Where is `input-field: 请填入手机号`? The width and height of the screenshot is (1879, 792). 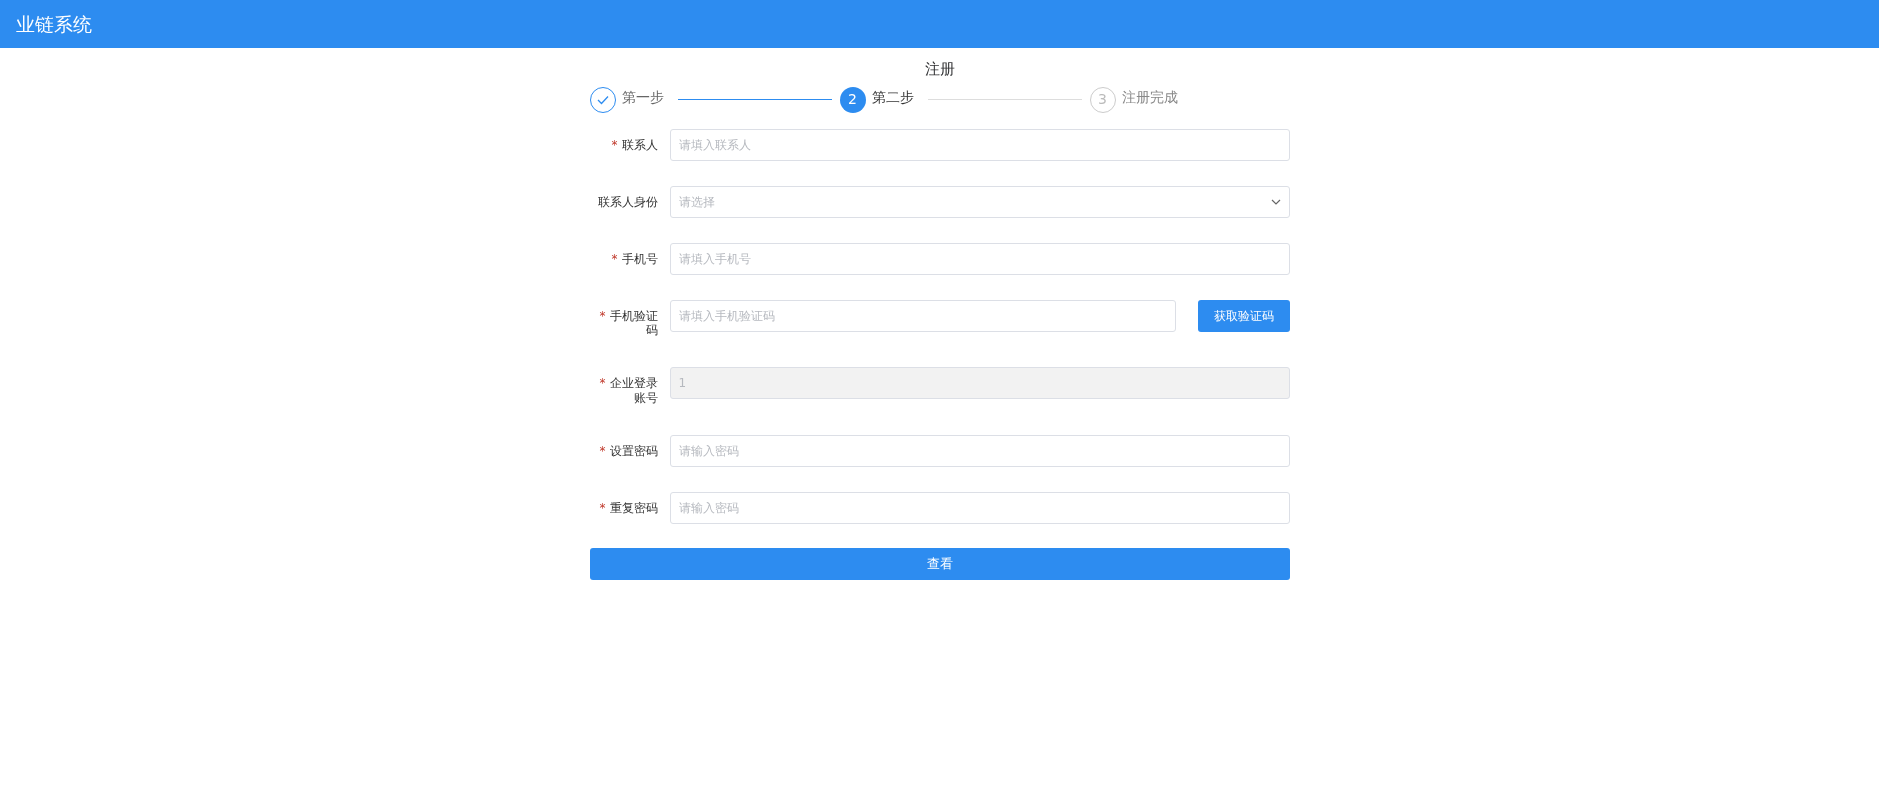
input-field: 请填入手机号 is located at coordinates (979, 258).